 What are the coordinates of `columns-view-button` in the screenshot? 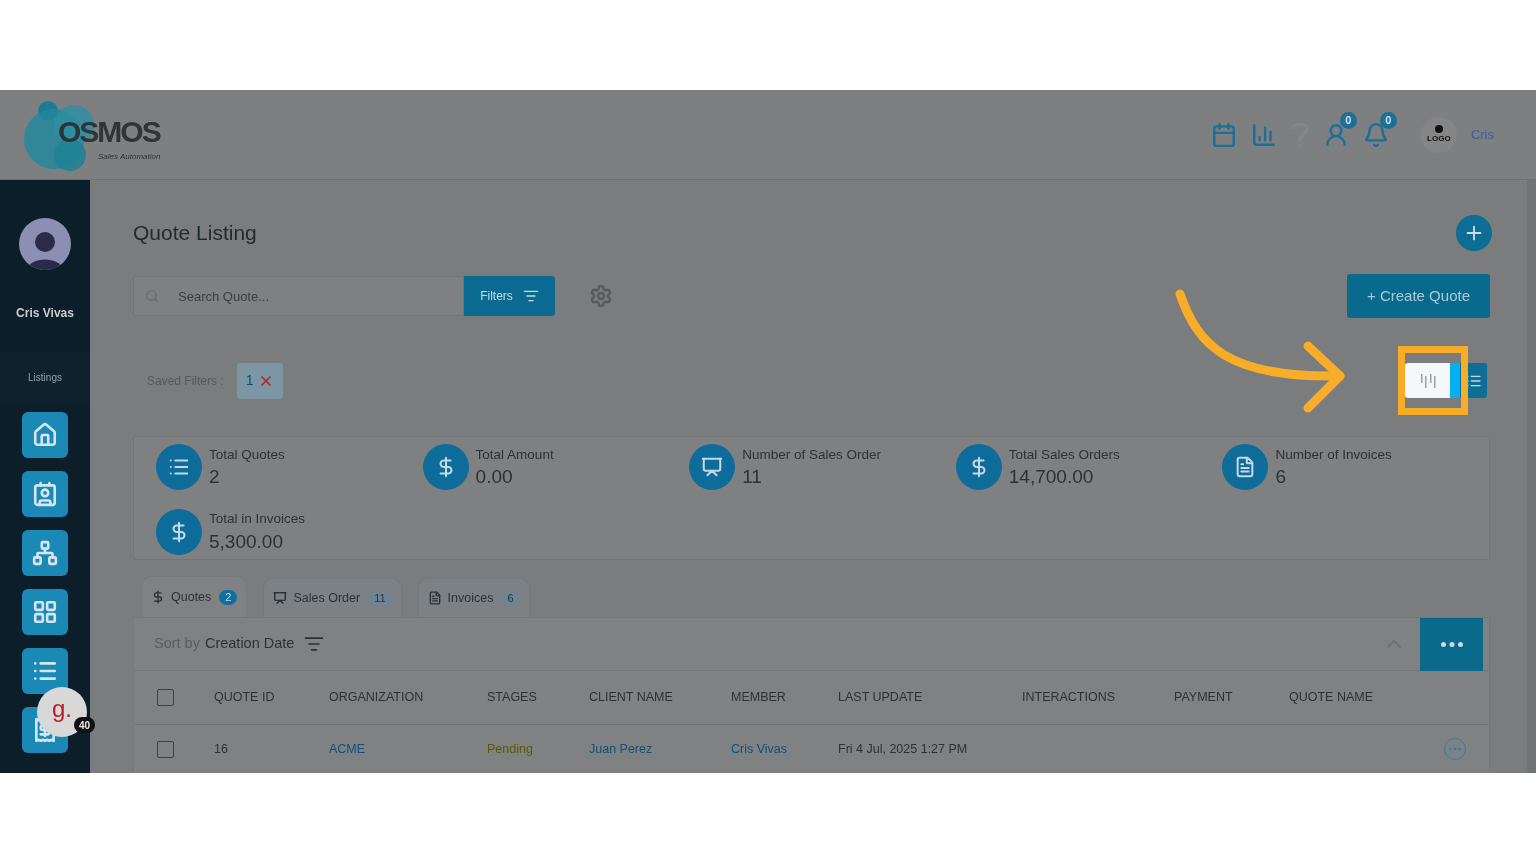 It's located at (1432, 381).